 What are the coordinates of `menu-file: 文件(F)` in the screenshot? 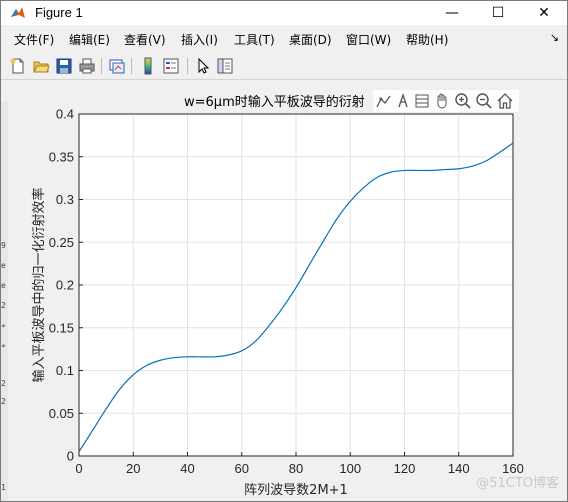 It's located at (34, 39).